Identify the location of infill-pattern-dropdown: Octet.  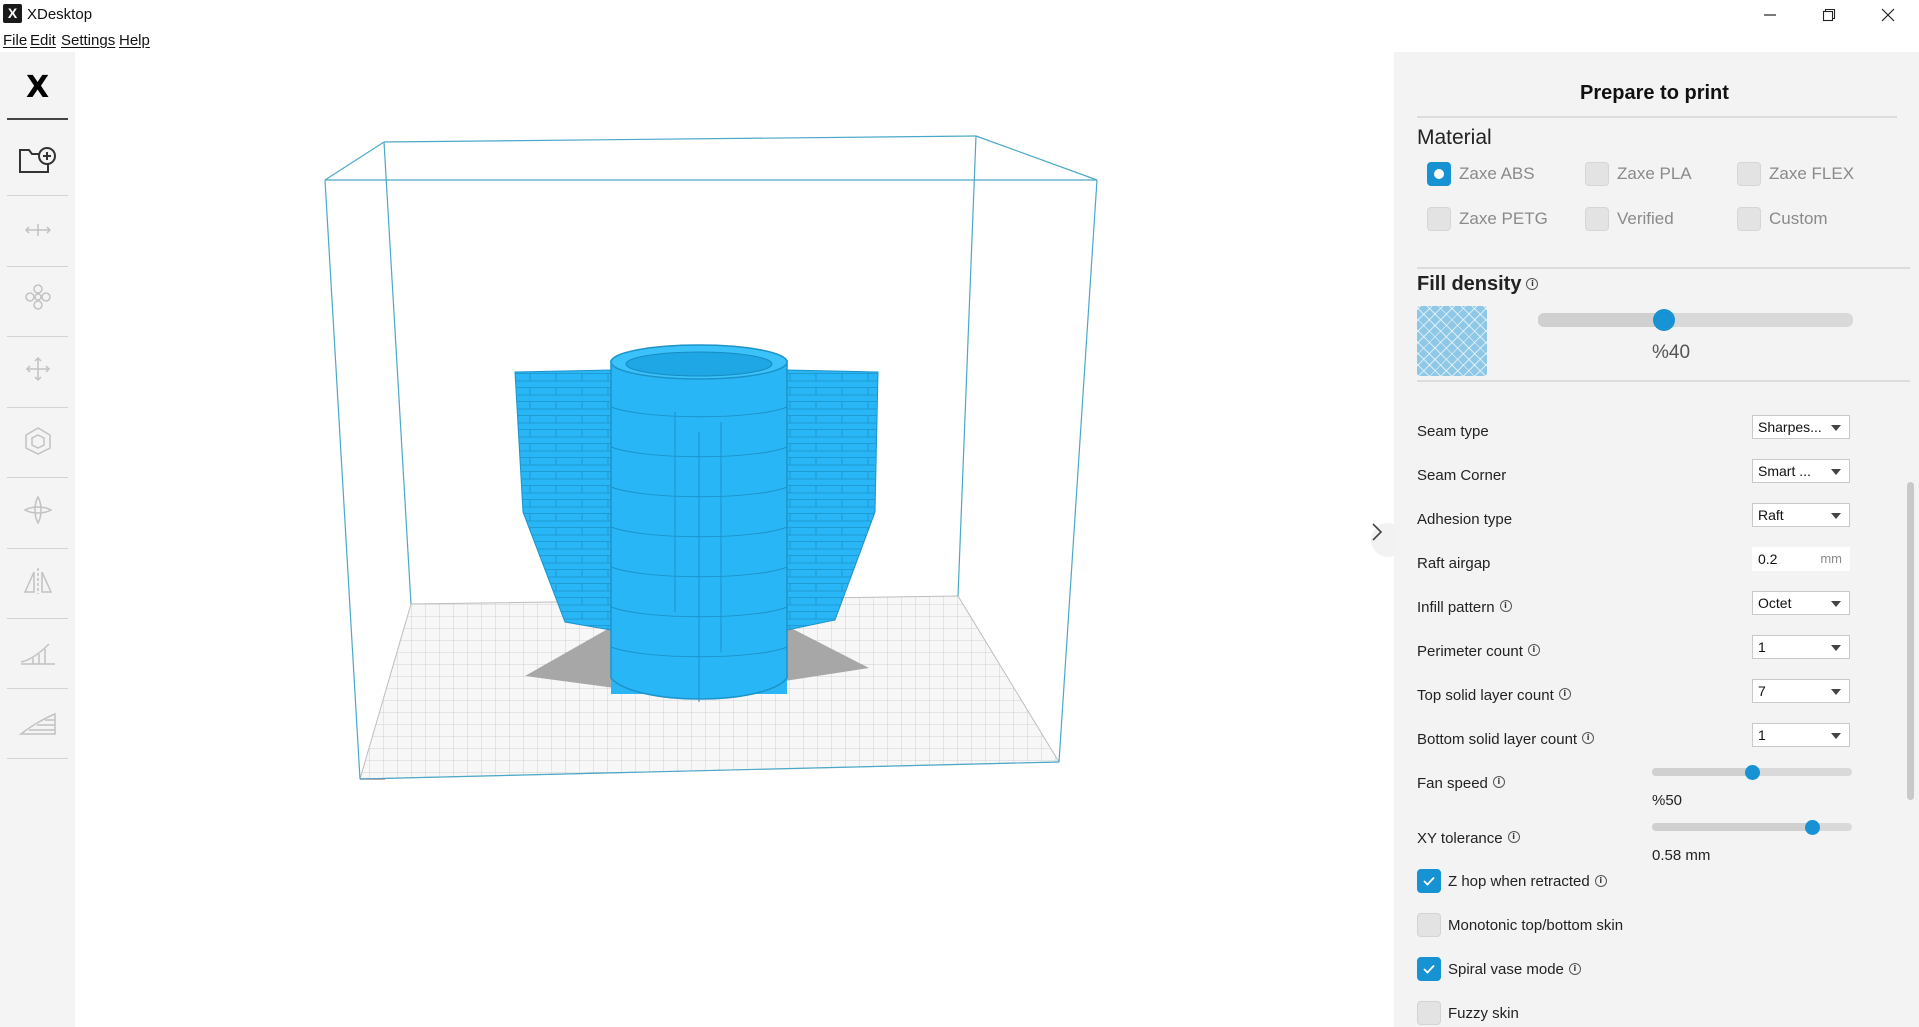
(1801, 603).